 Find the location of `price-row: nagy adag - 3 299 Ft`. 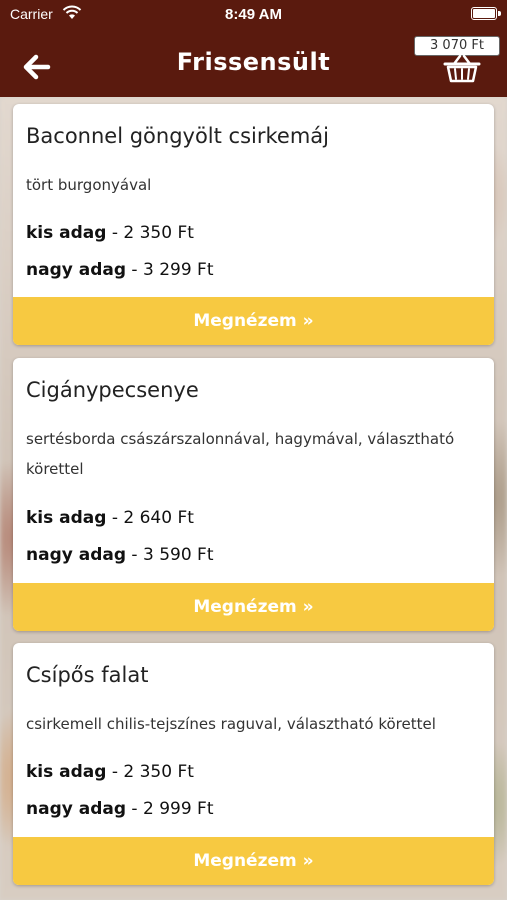

price-row: nagy adag - 3 299 Ft is located at coordinates (120, 270).